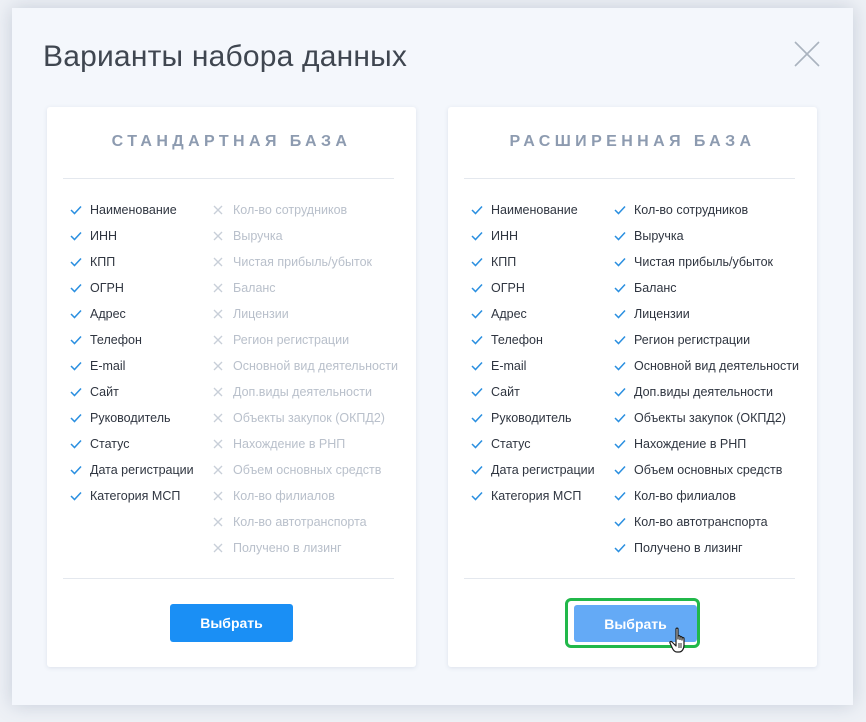  Describe the element at coordinates (708, 470) in the screenshot. I see `feature-label: Объем основных средств` at that location.